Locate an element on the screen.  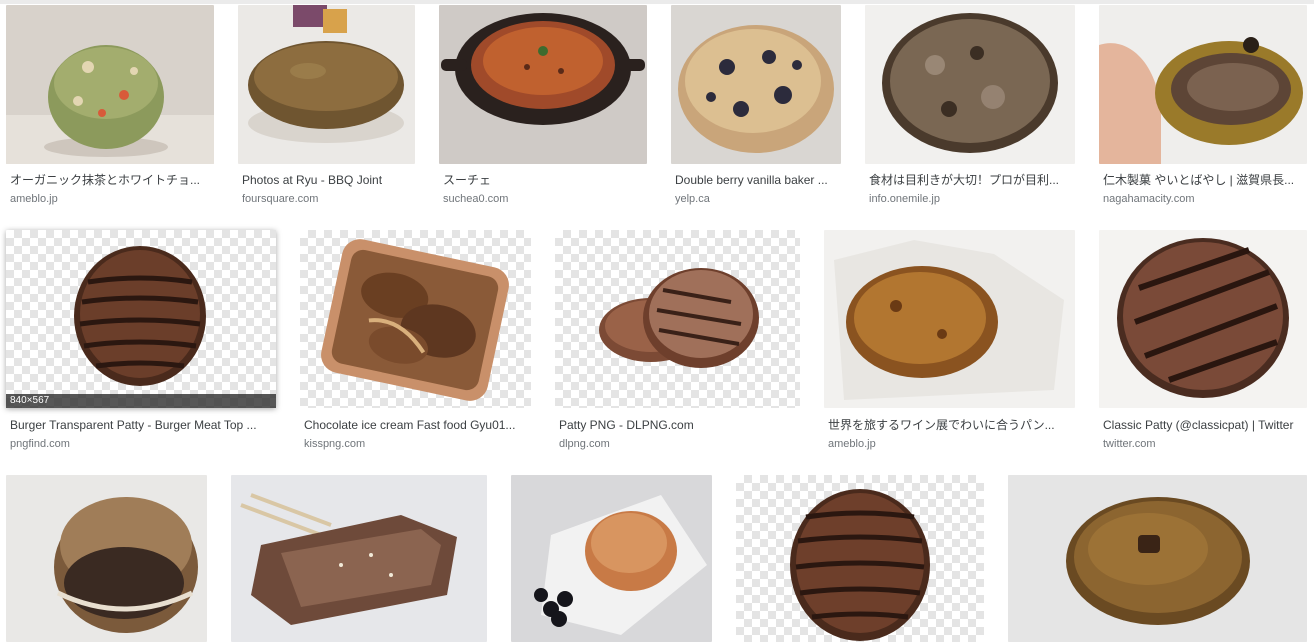
result-domain: pngfind.com is located at coordinates (40, 444).